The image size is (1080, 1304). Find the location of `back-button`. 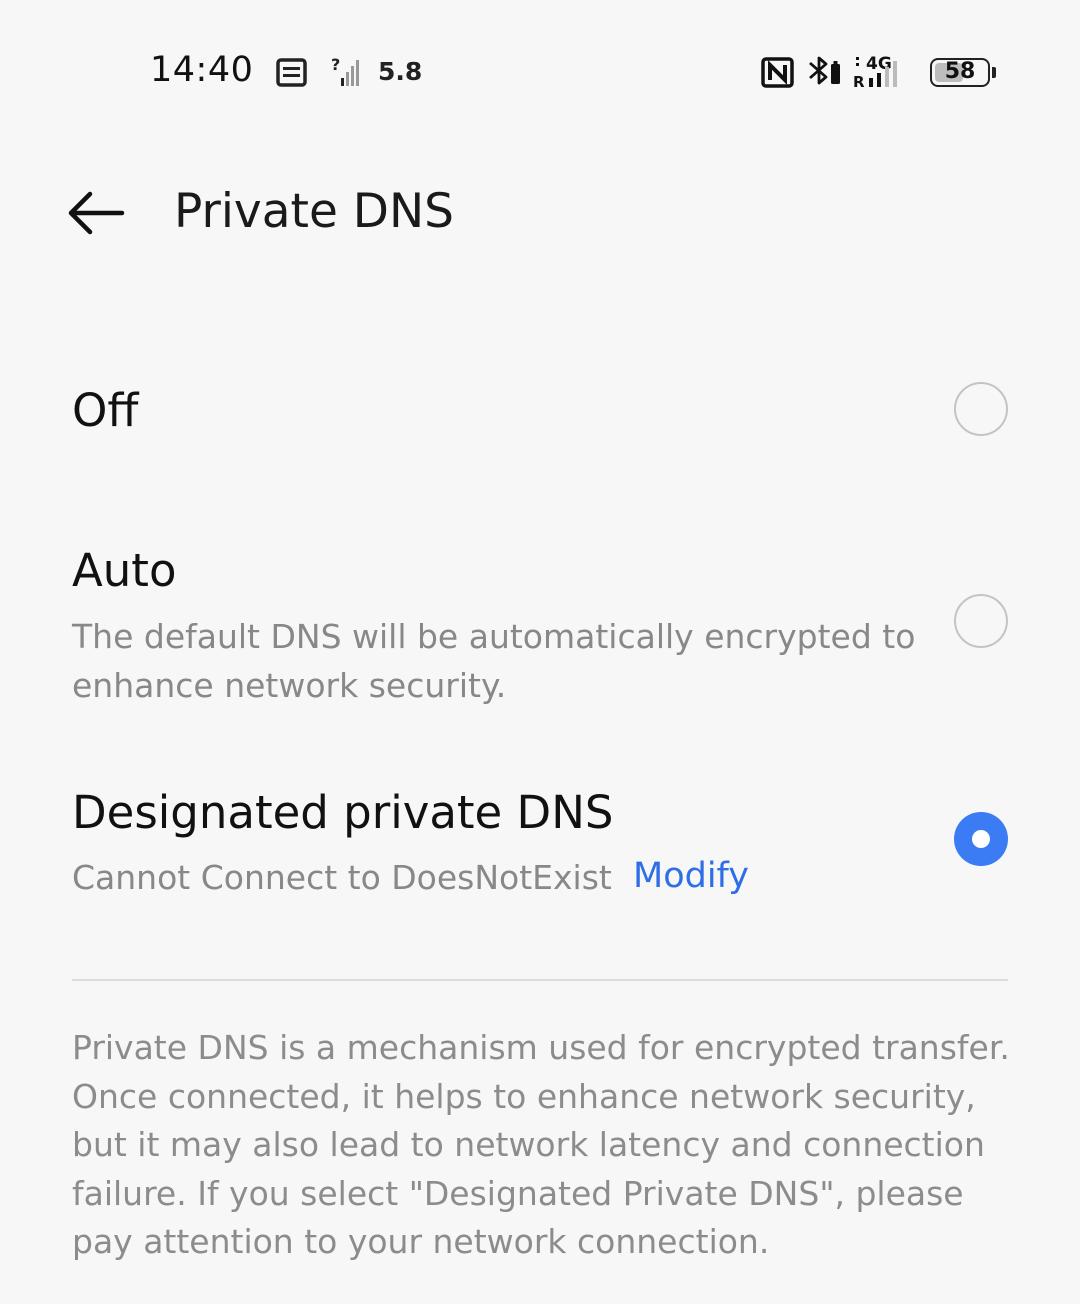

back-button is located at coordinates (95, 213).